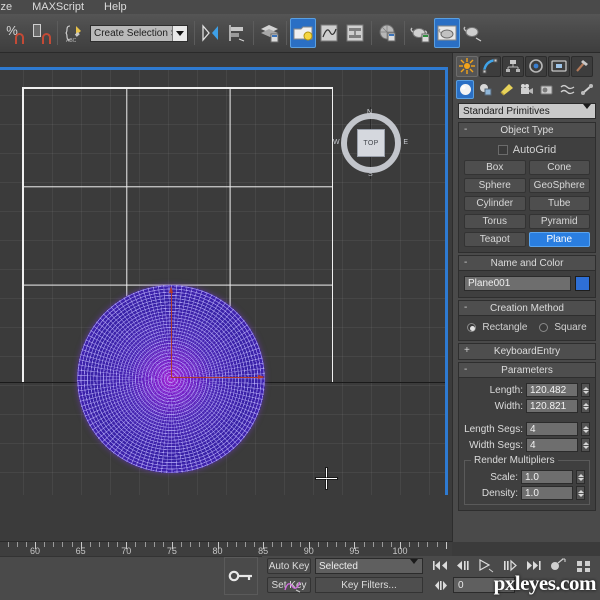 The height and width of the screenshot is (600, 600). Describe the element at coordinates (527, 151) in the screenshot. I see `autogrid-row: AutoGrid` at that location.